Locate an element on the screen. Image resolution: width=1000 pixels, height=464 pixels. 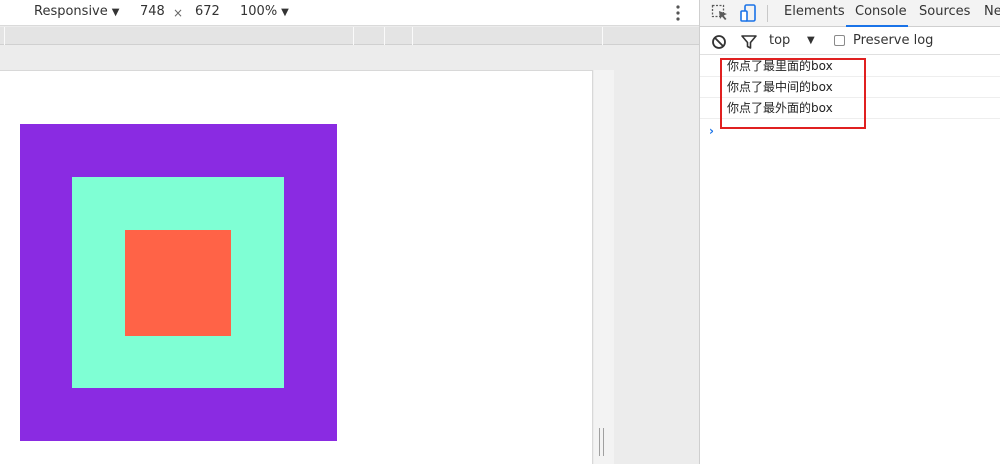
more-options-icon is located at coordinates (678, 13).